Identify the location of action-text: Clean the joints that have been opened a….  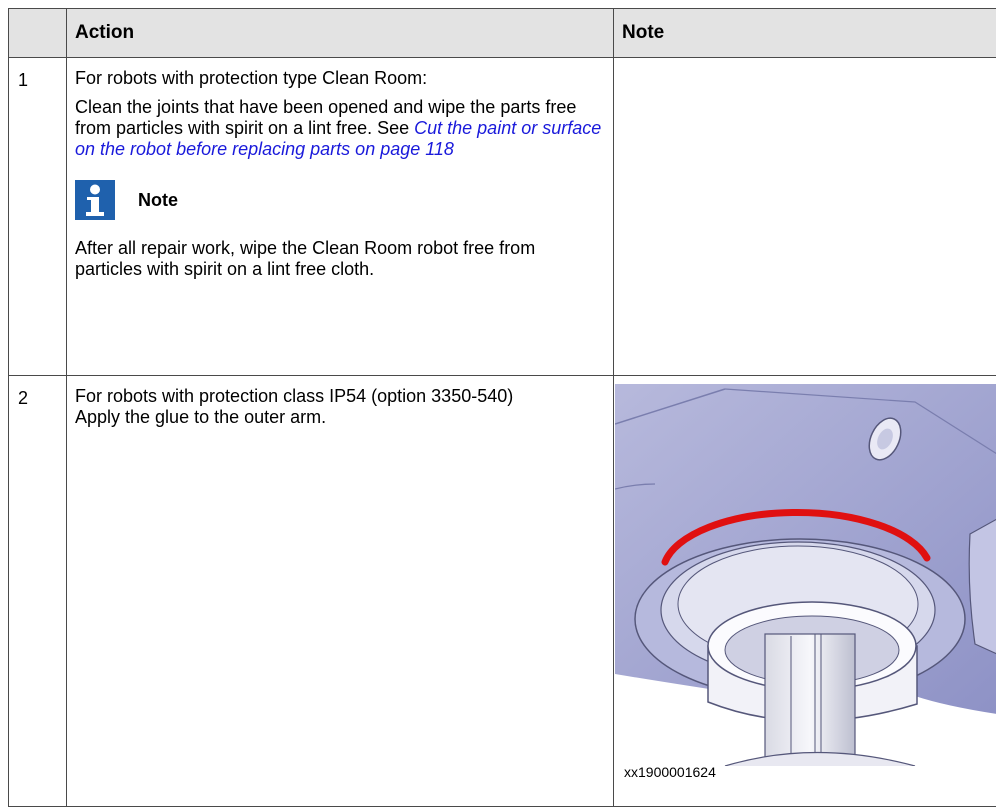
(341, 128).